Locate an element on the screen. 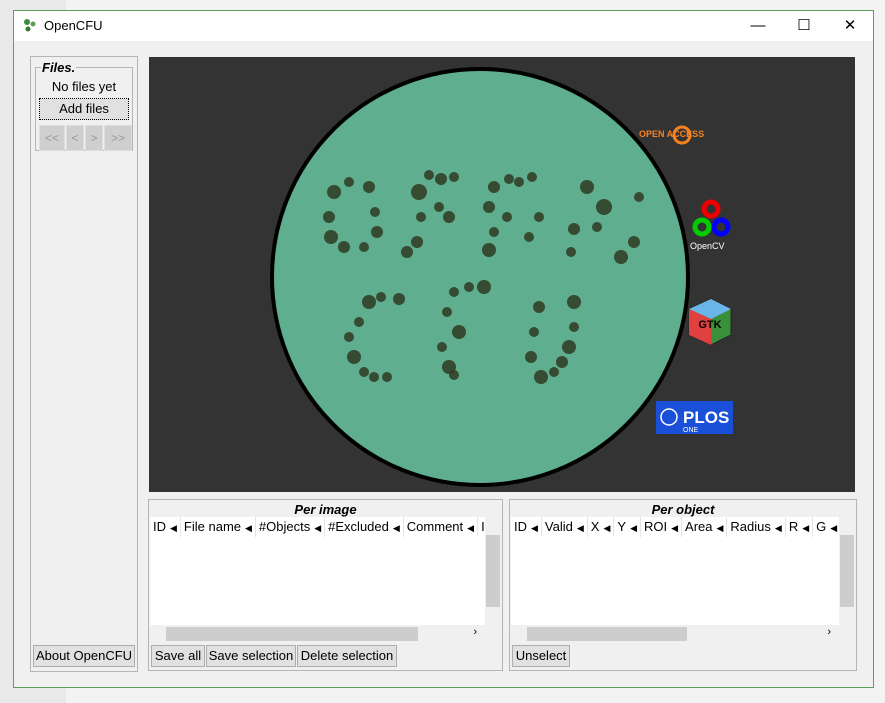 The width and height of the screenshot is (885, 703). column-header: ROI ◀ is located at coordinates (662, 527).